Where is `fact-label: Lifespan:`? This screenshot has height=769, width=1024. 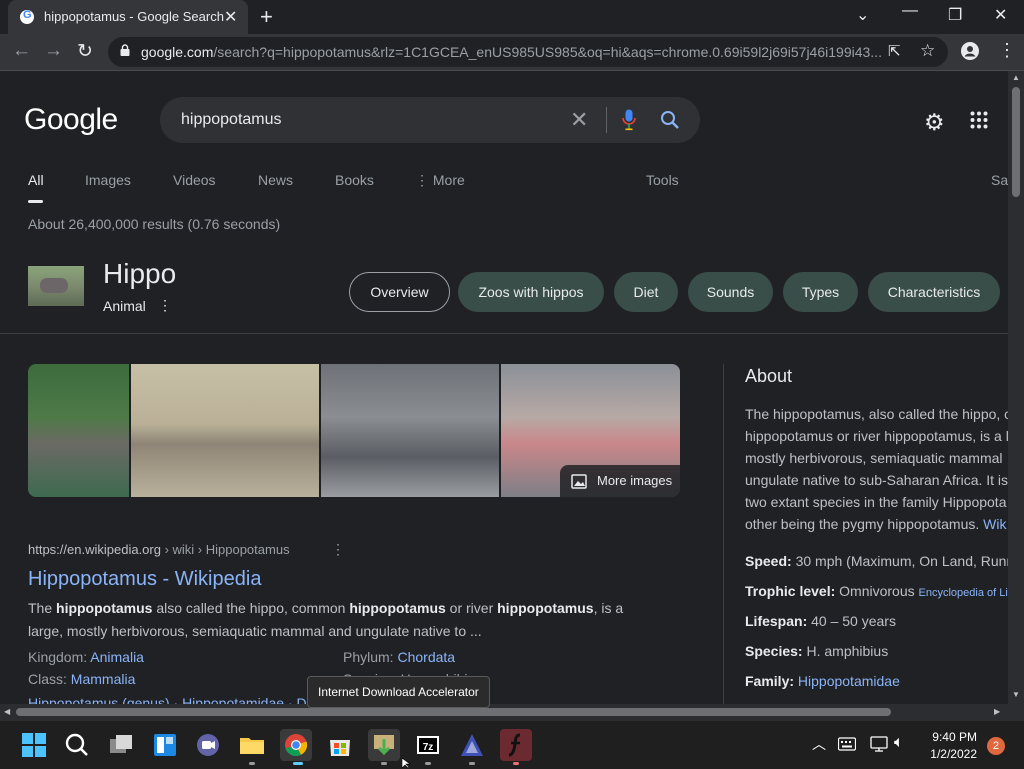 fact-label: Lifespan: is located at coordinates (776, 621).